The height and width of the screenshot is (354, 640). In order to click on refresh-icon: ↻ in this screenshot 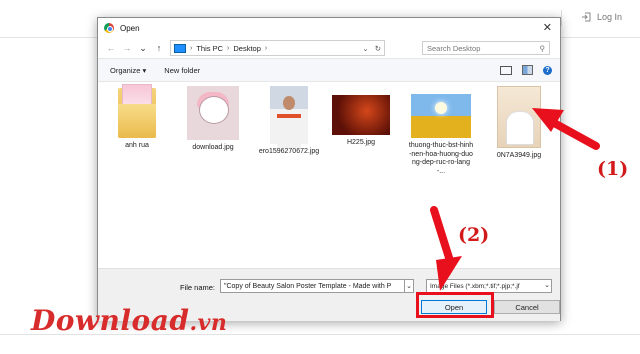, I will do `click(378, 48)`.